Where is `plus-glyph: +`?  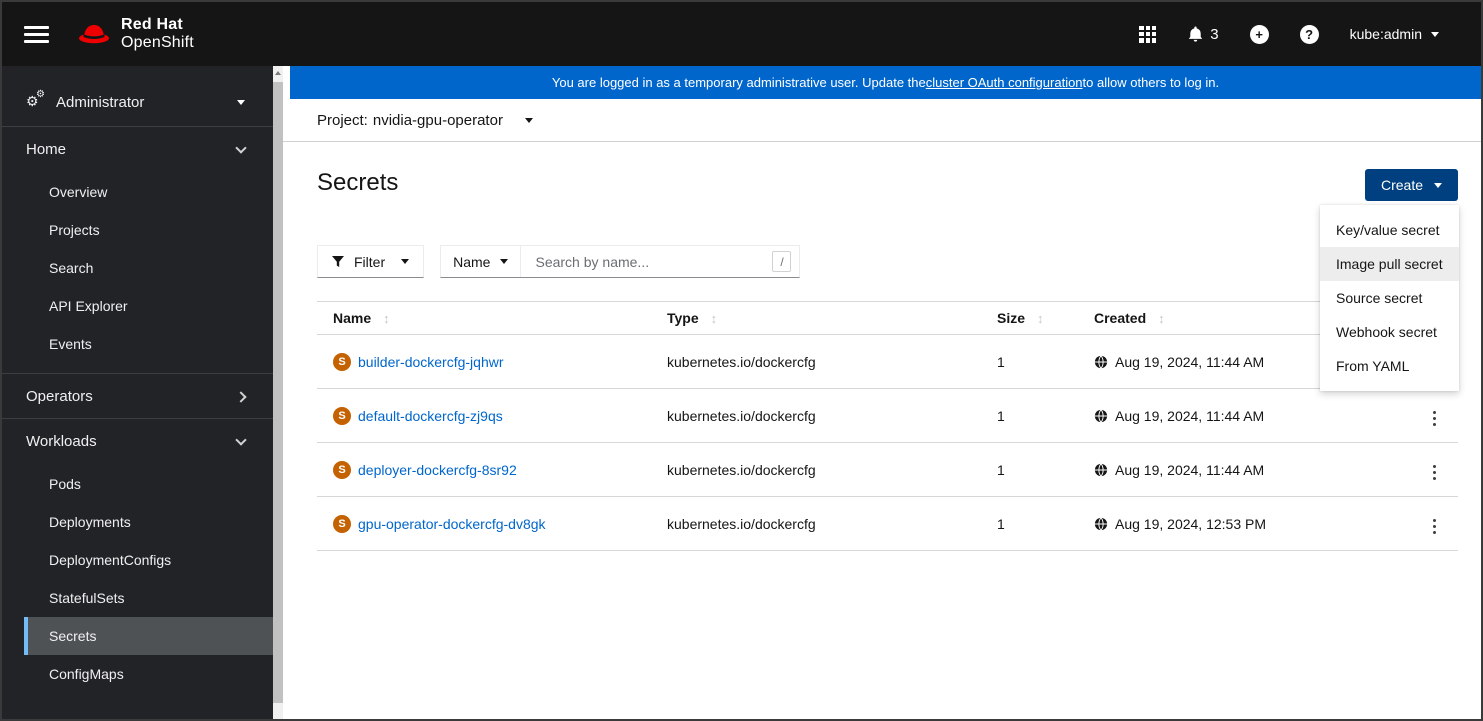 plus-glyph: + is located at coordinates (1259, 34).